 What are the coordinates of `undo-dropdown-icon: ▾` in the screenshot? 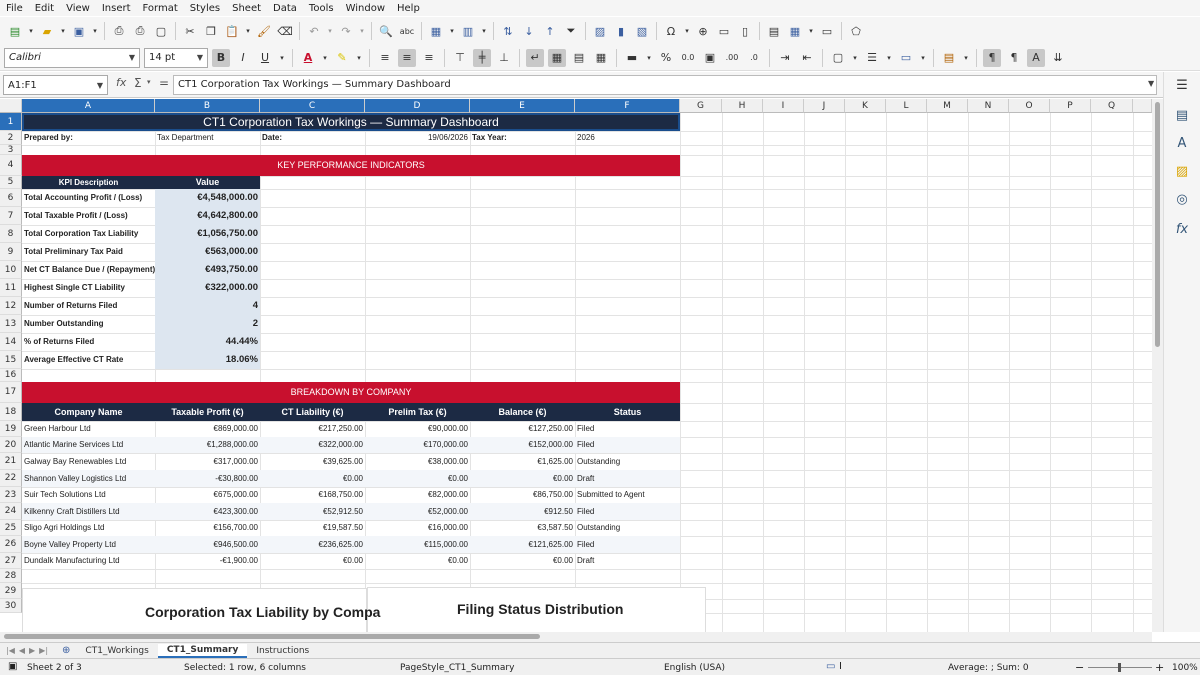 It's located at (330, 31).